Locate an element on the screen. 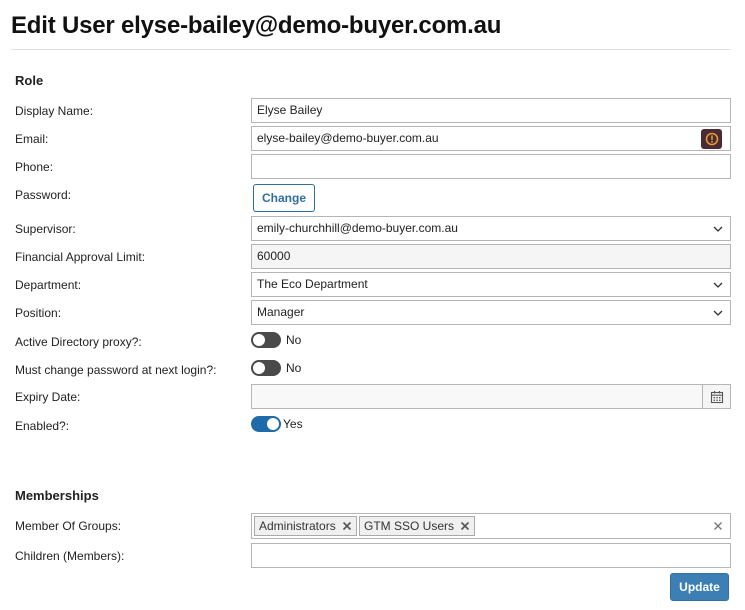  position-row: Position: Manager is located at coordinates (372, 313).